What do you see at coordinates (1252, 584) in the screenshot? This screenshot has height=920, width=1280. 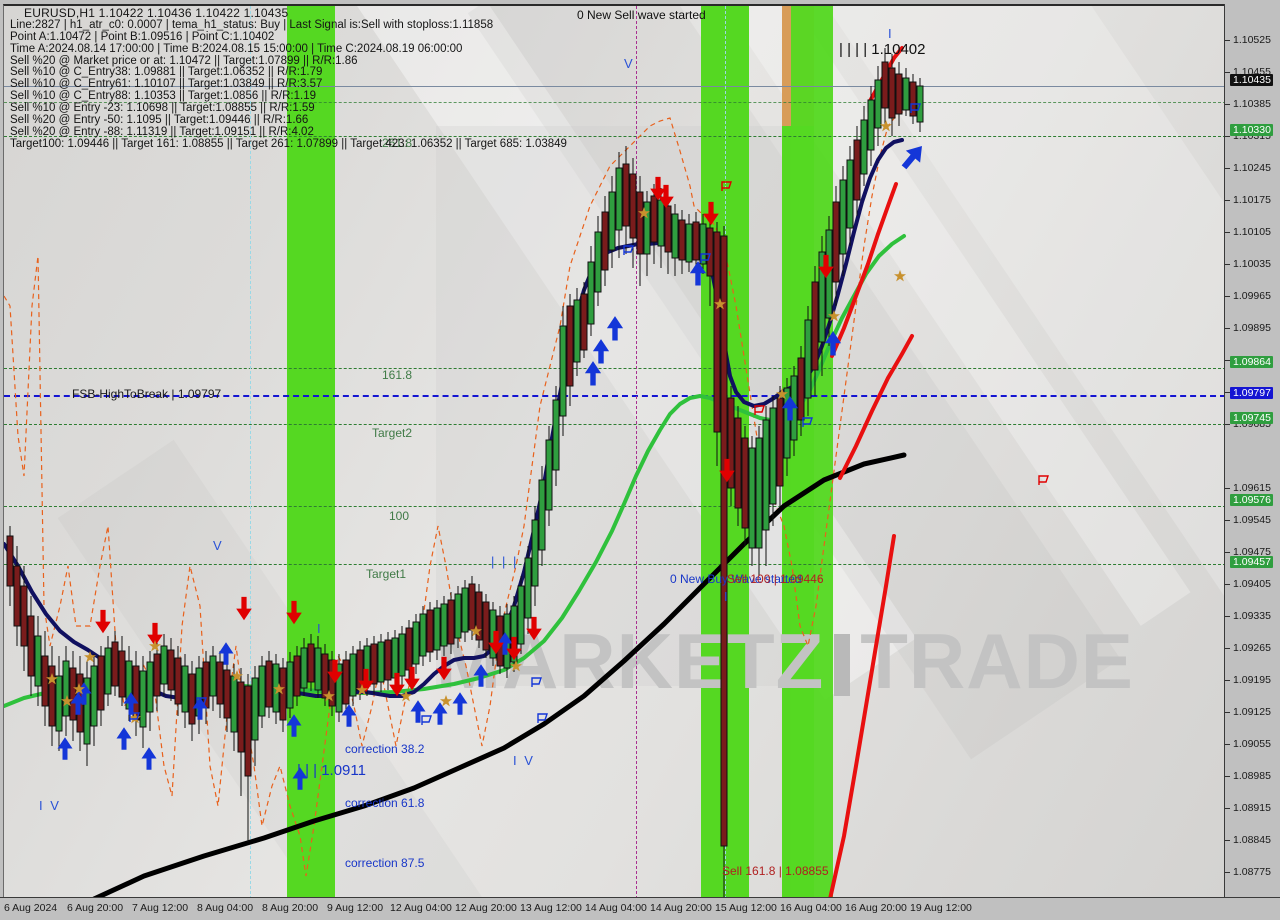 I see `price-tick-label: 1.09405` at bounding box center [1252, 584].